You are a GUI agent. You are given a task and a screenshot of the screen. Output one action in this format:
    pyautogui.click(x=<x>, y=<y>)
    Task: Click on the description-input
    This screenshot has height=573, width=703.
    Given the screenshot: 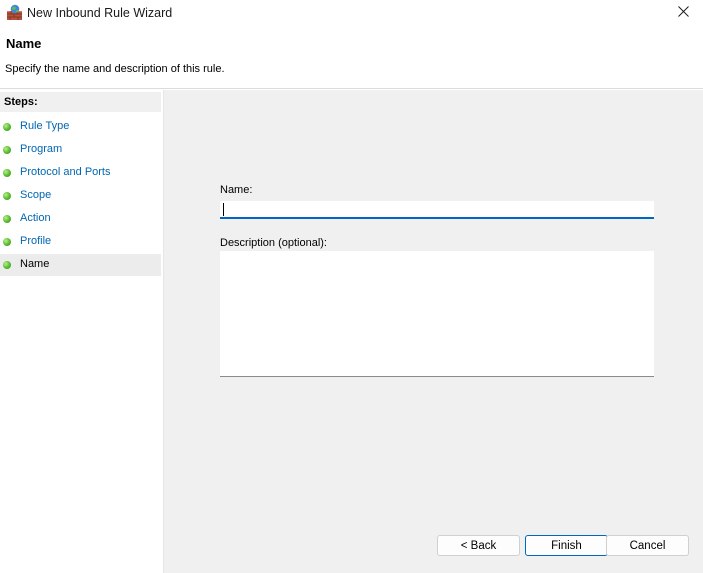 What is the action you would take?
    pyautogui.click(x=437, y=314)
    